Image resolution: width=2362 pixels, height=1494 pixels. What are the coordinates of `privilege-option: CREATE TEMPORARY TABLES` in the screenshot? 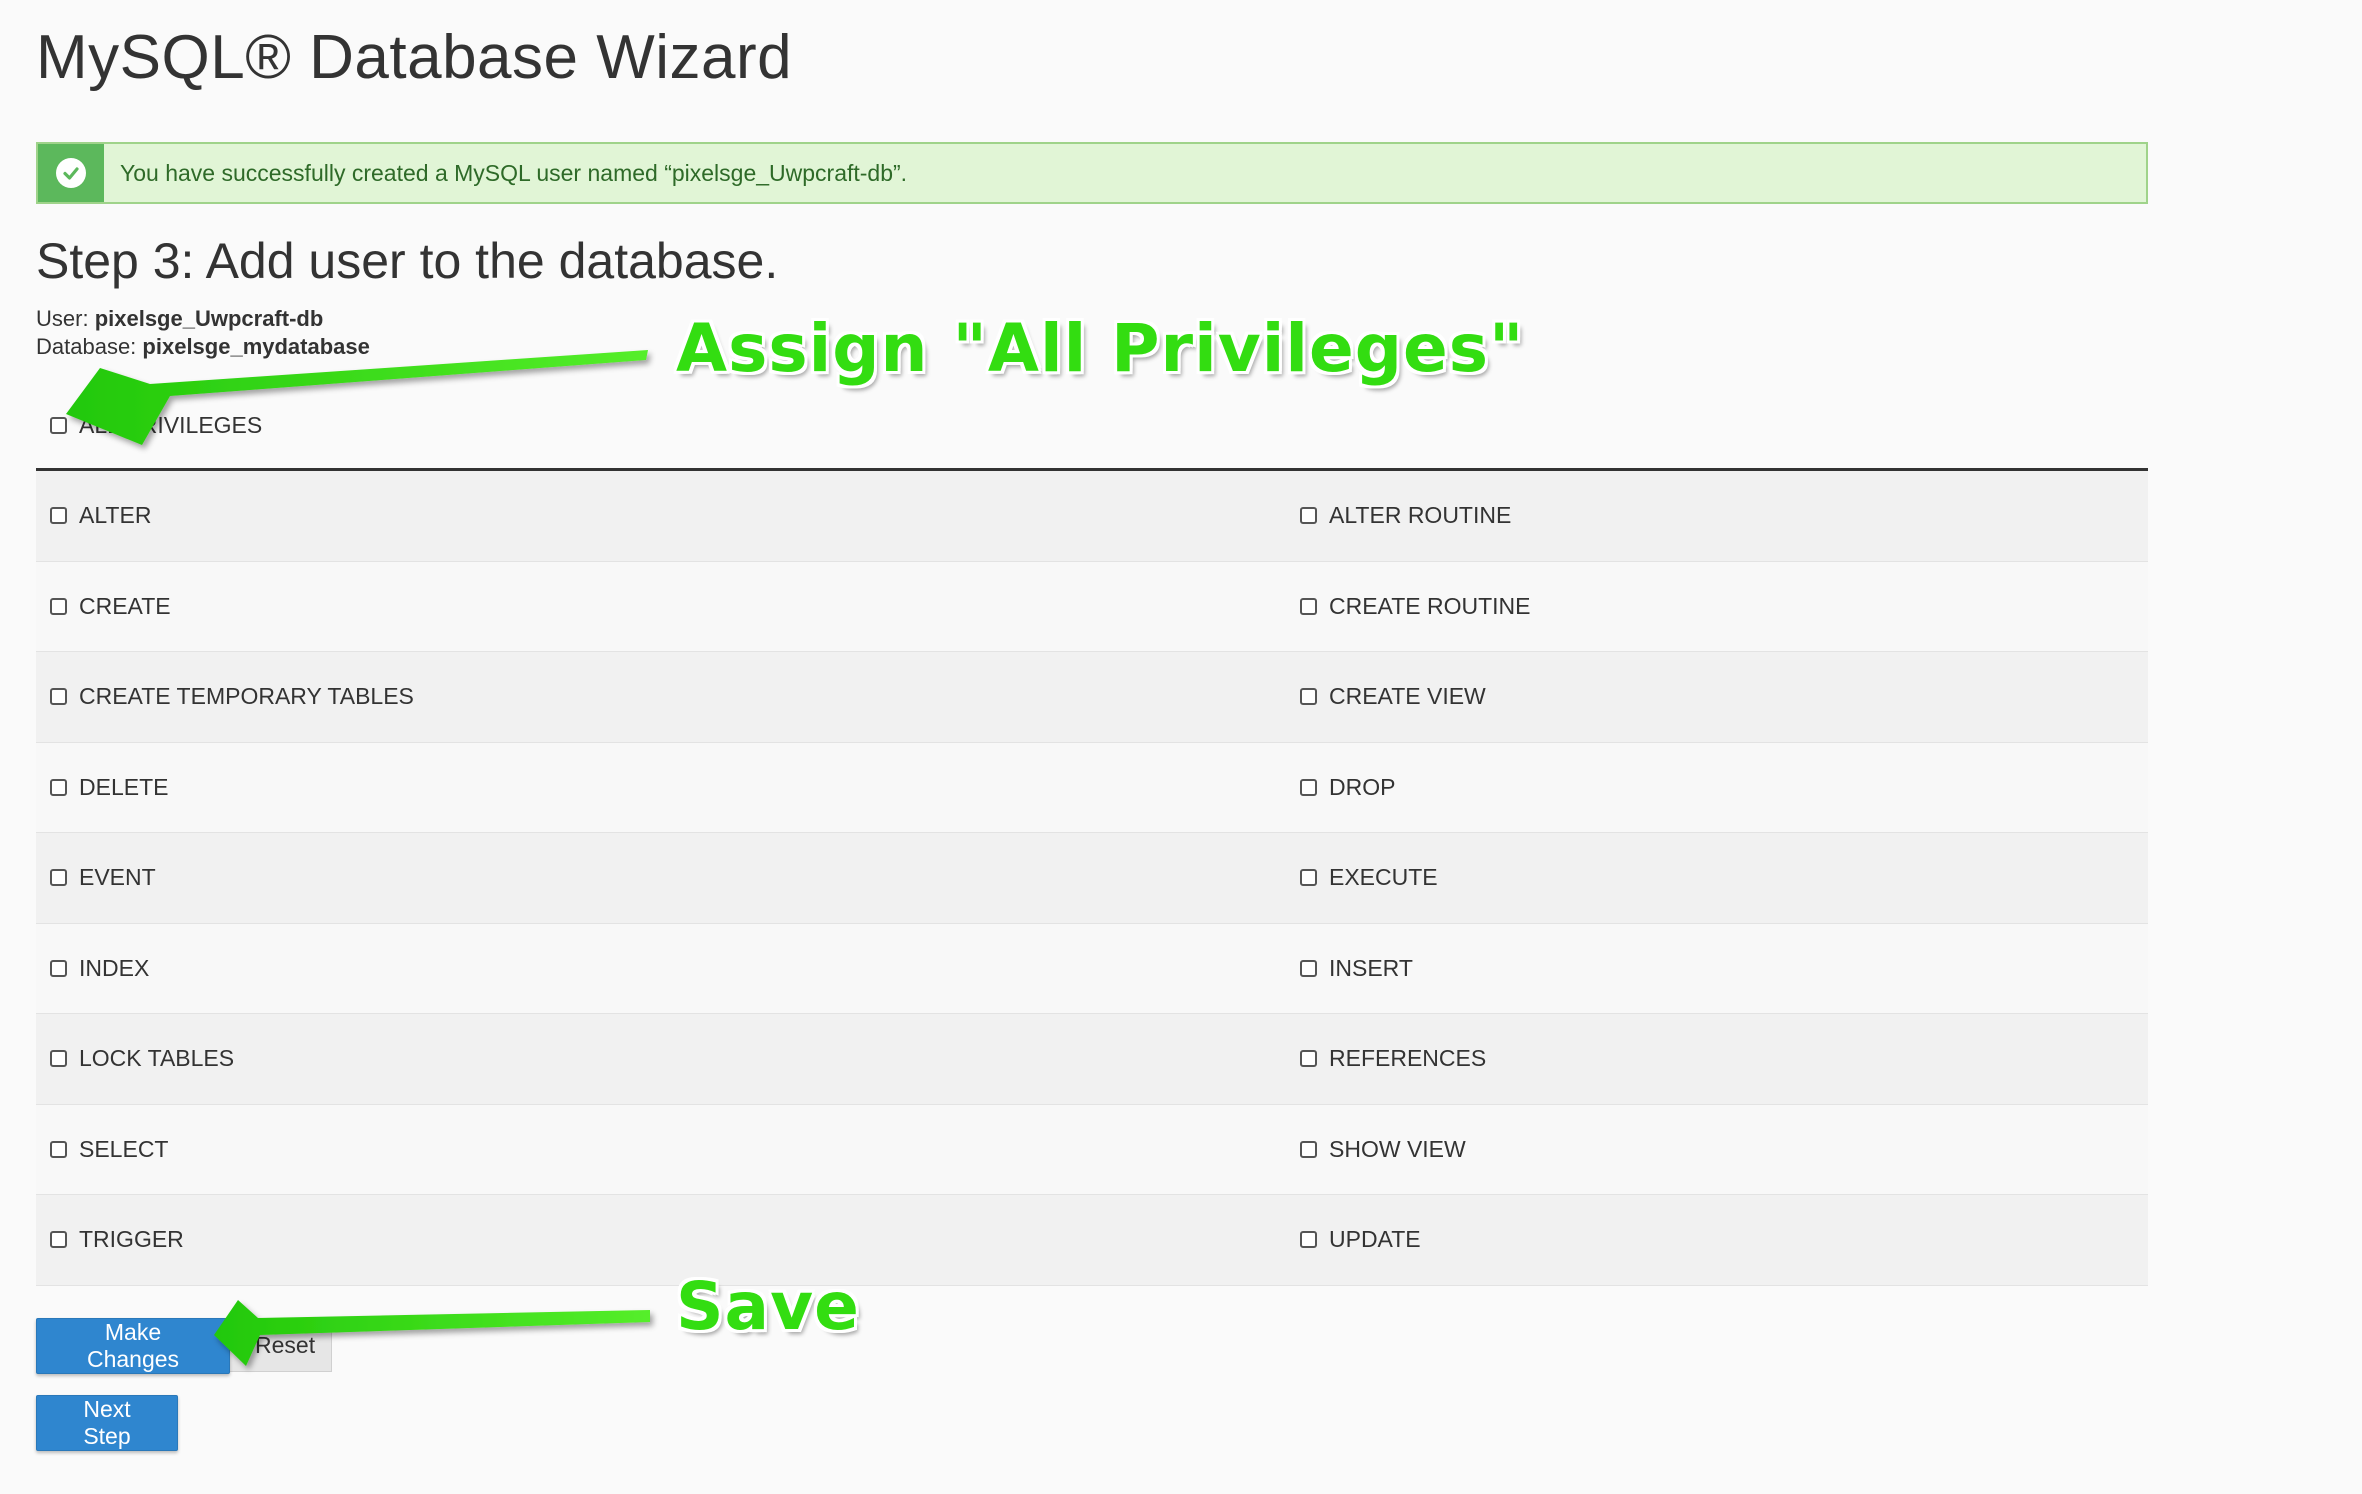 It's located at (668, 697).